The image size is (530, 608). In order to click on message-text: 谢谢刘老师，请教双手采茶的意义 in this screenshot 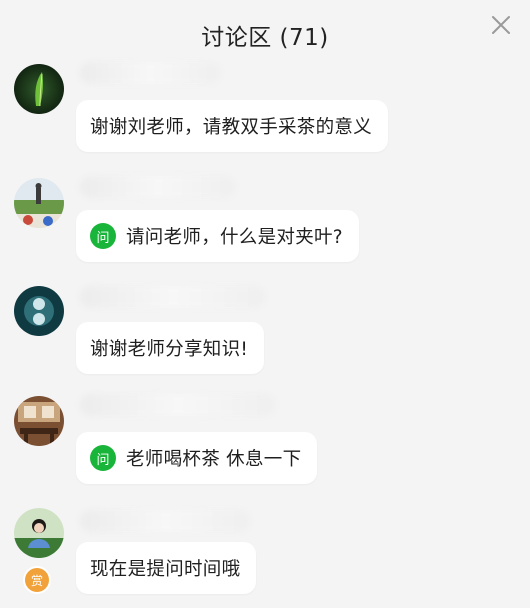, I will do `click(231, 127)`.